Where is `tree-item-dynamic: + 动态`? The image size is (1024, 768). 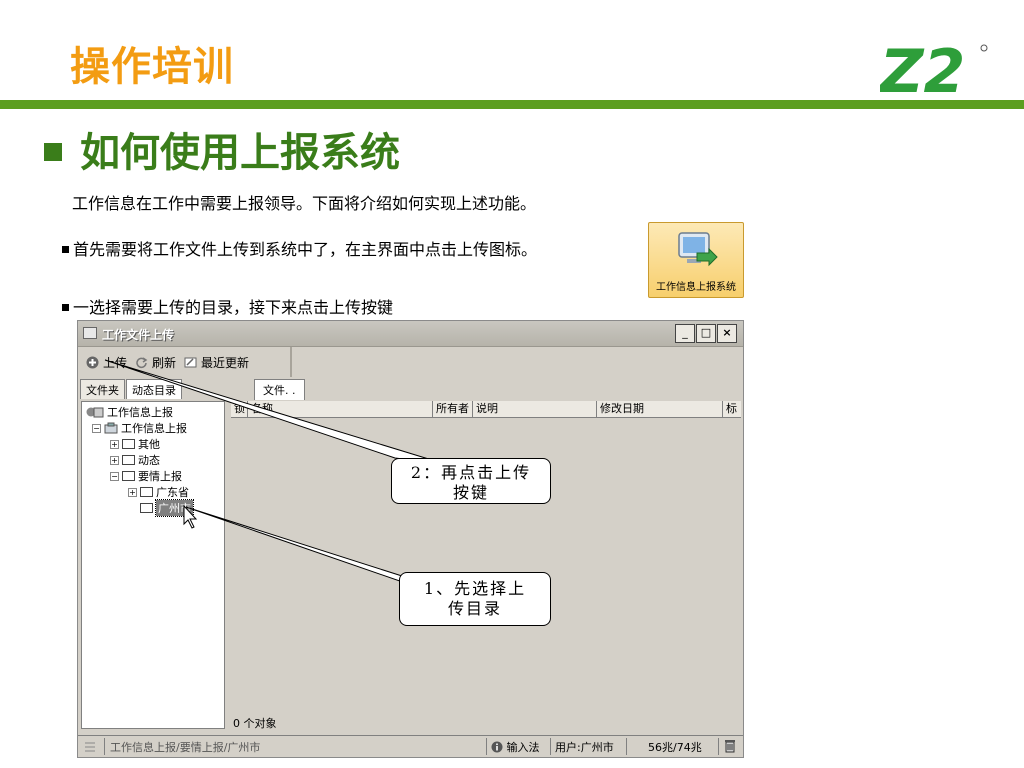 tree-item-dynamic: + 动态 is located at coordinates (135, 460).